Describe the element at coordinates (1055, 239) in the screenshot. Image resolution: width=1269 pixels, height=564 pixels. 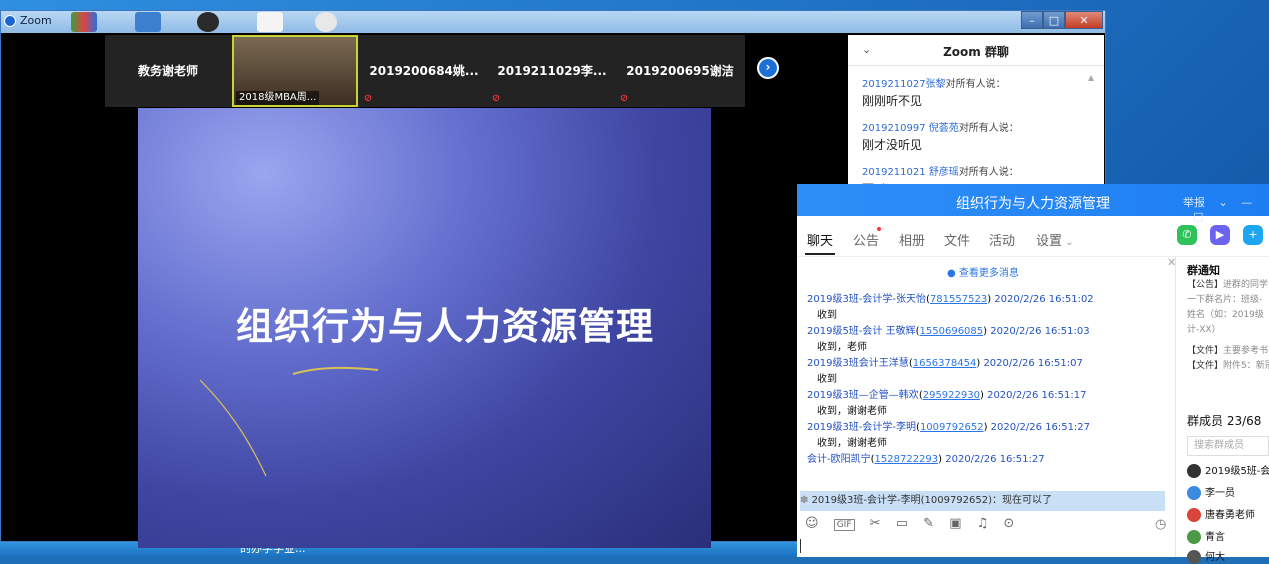
I see `tab-settings: 设置 ⌄` at that location.